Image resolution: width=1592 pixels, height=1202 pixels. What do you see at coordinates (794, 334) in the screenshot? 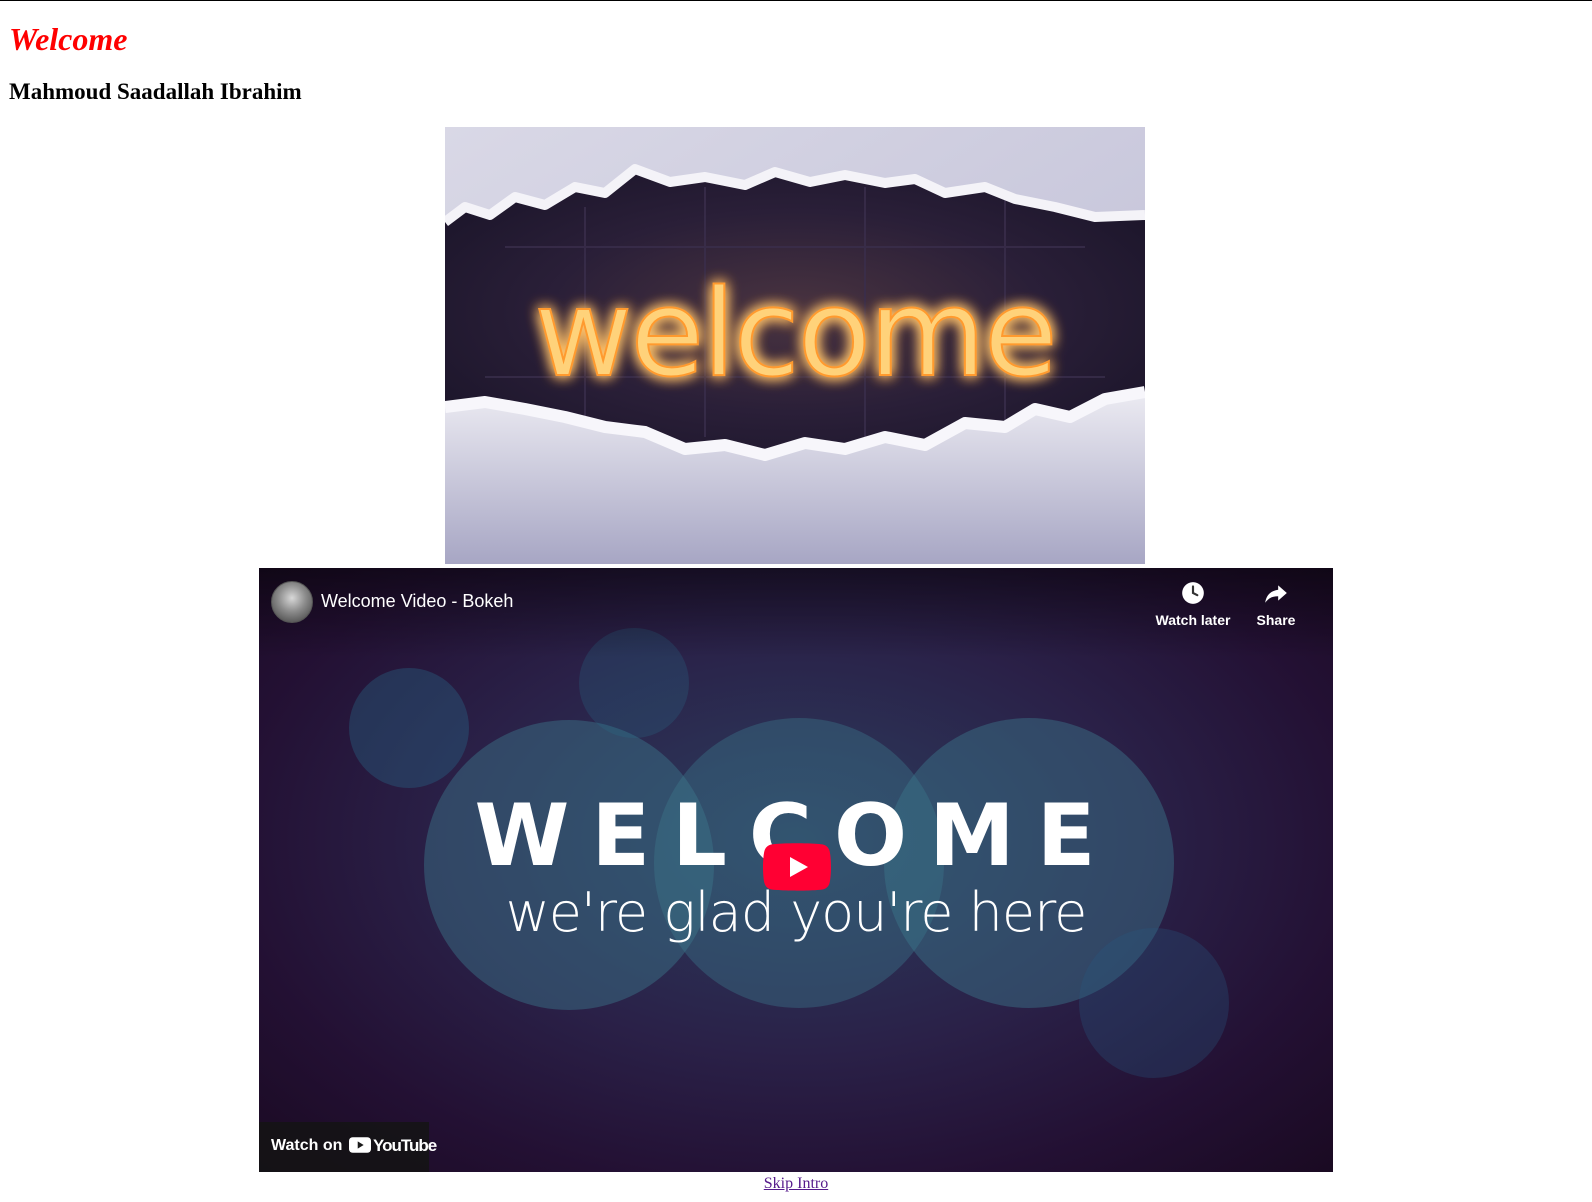
I see `neon-welcome-text: welcome` at bounding box center [794, 334].